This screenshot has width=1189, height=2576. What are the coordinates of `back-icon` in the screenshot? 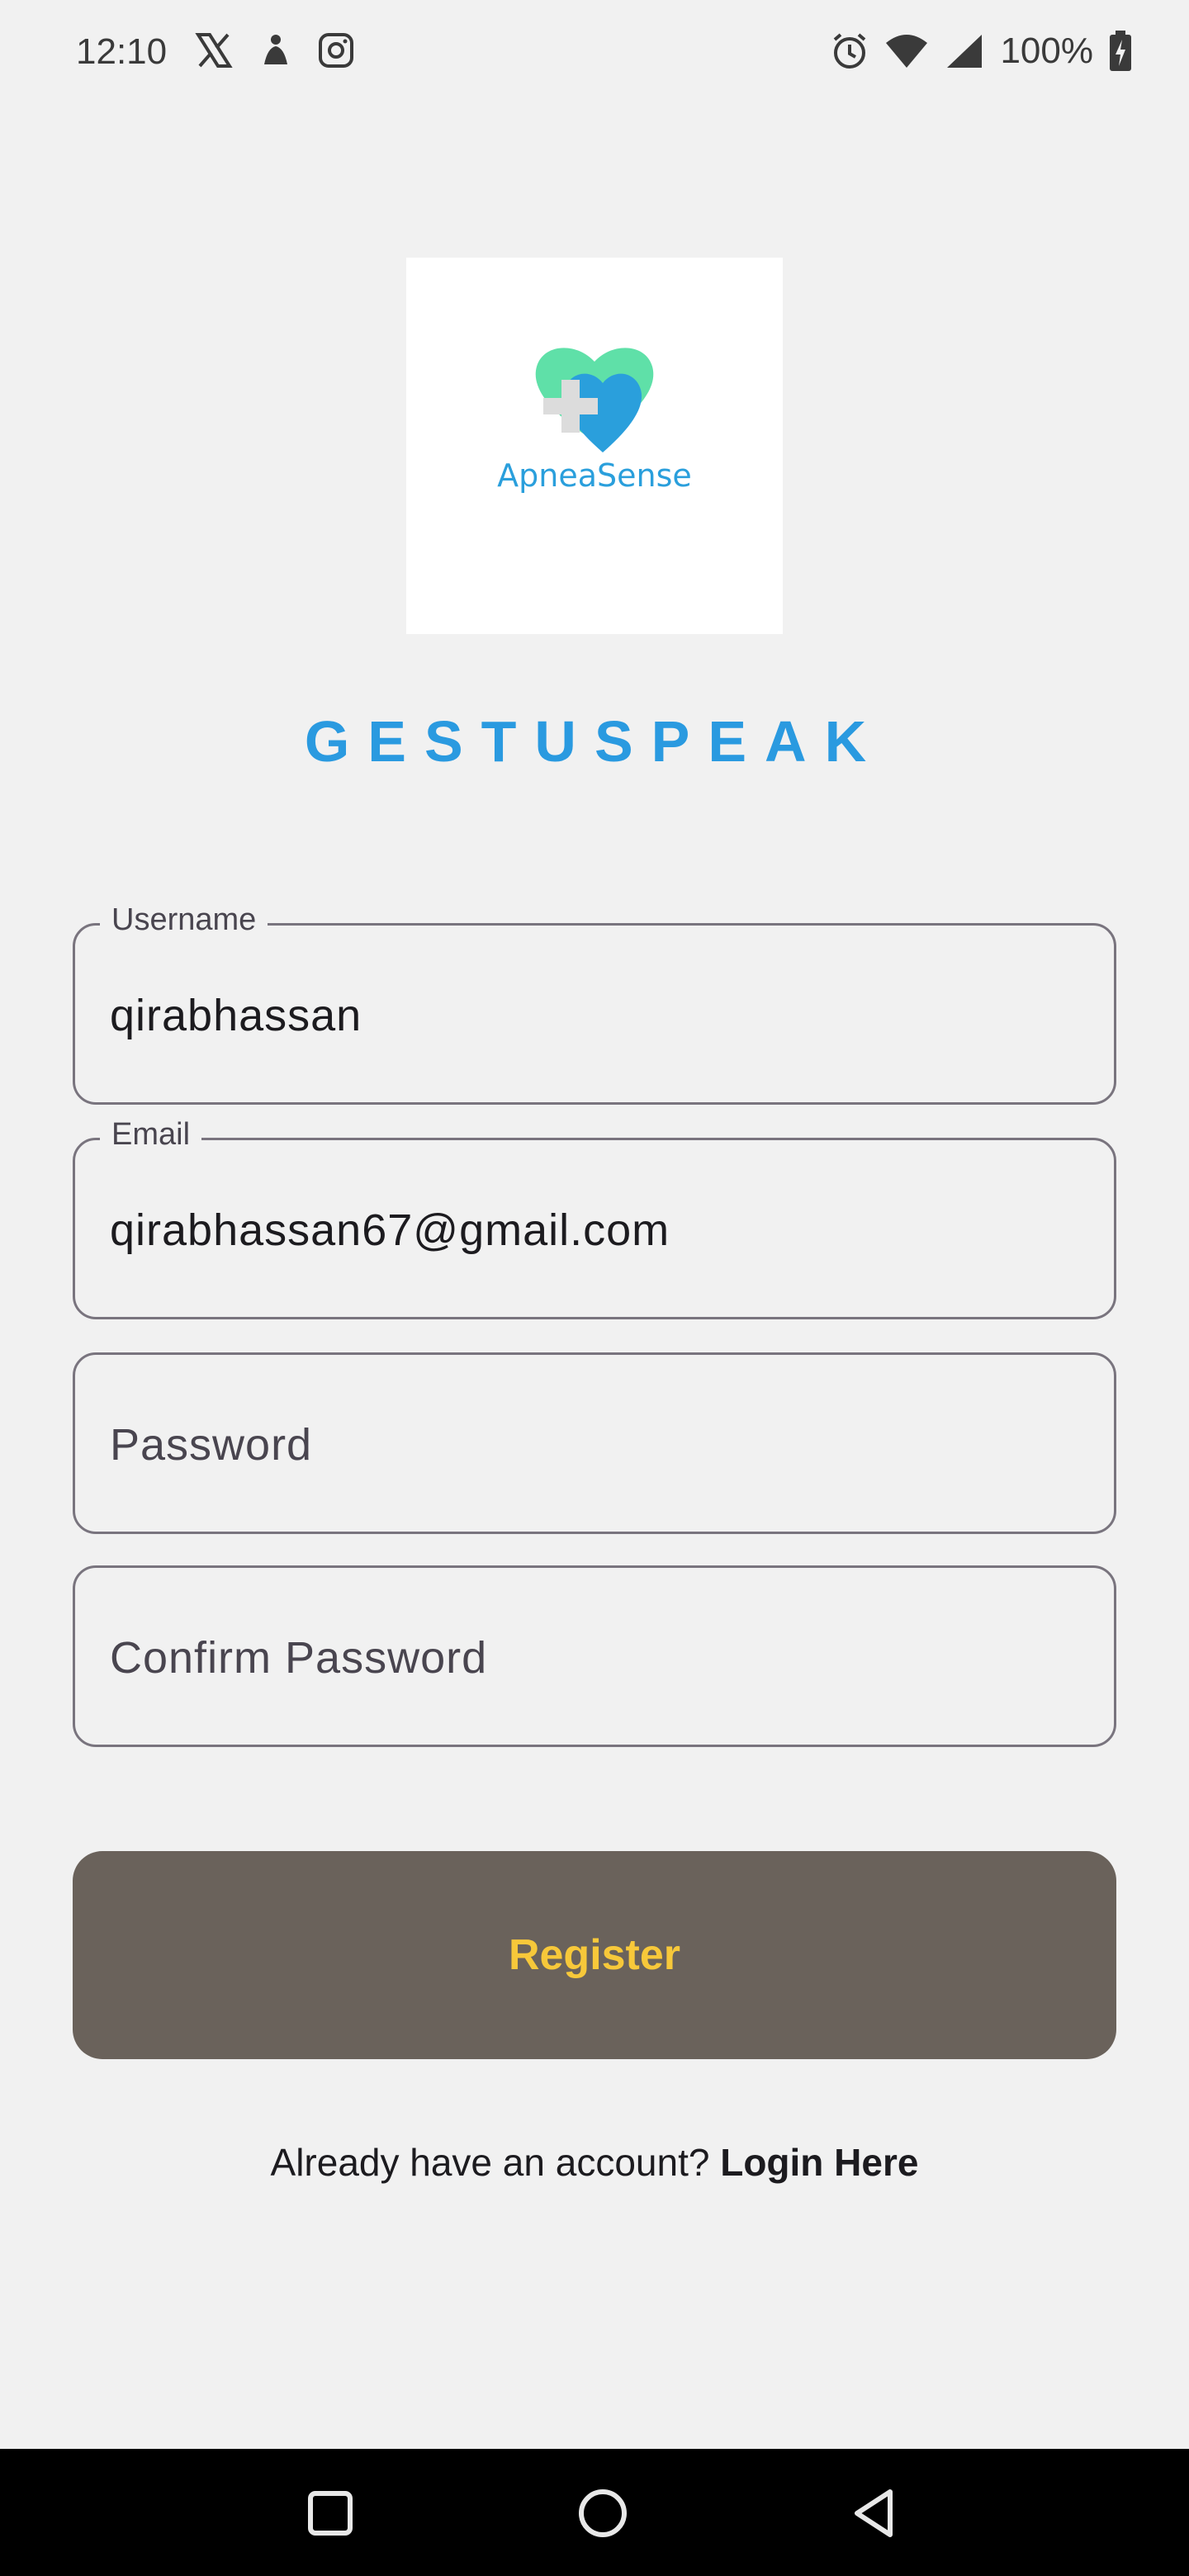 It's located at (875, 2513).